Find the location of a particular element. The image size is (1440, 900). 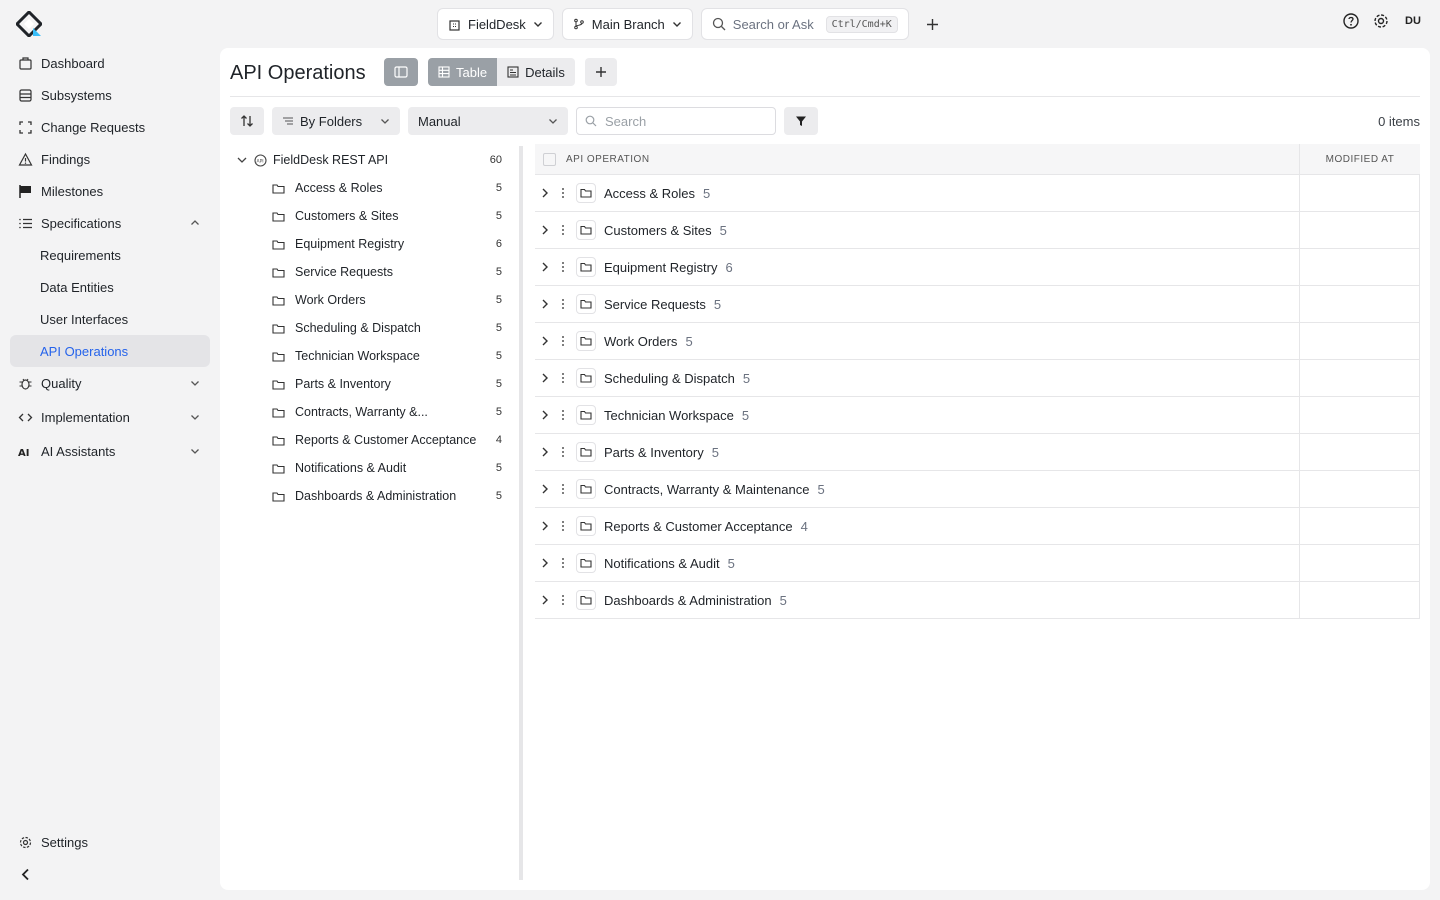

details-view-button: Details is located at coordinates (536, 72).